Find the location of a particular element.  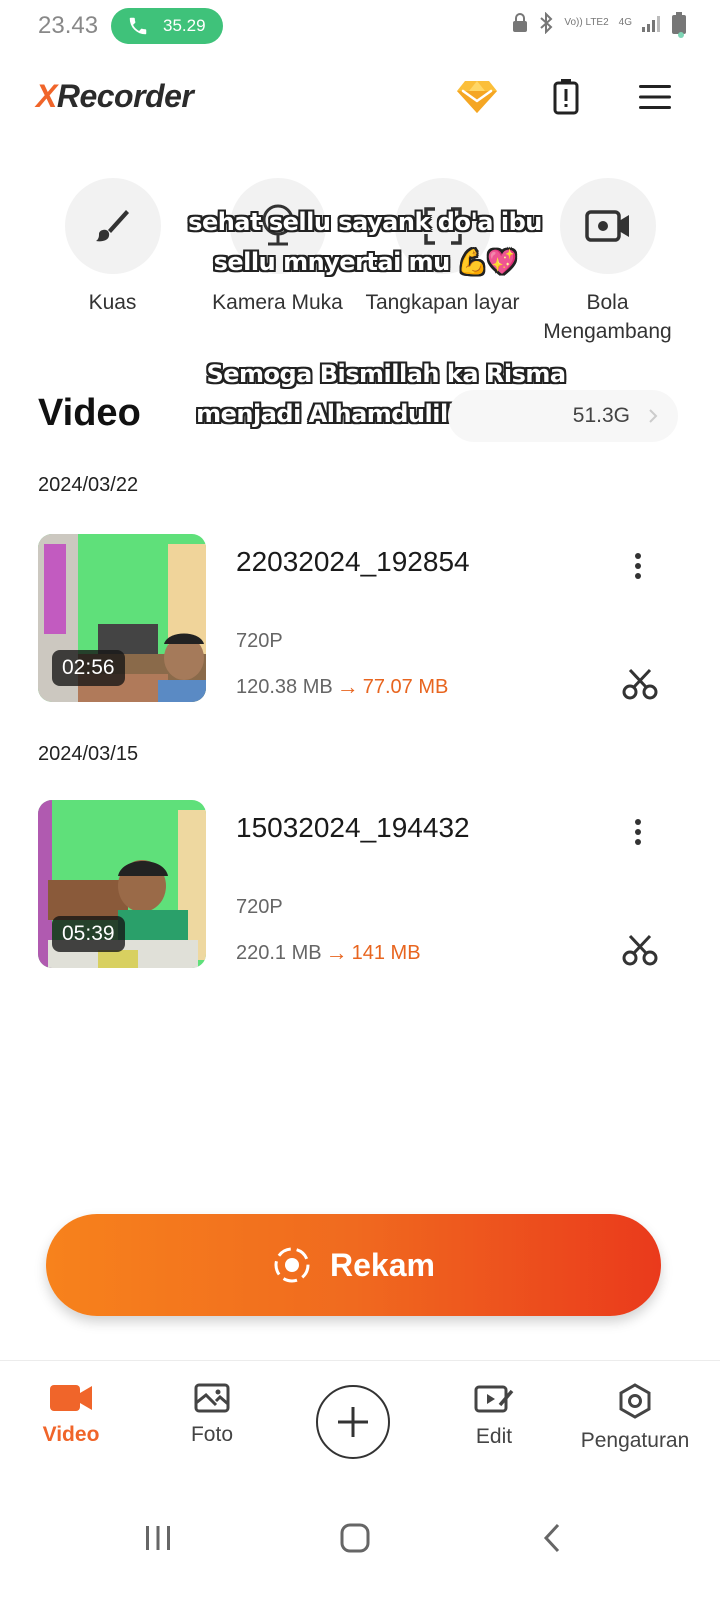

hamburger-menu-icon is located at coordinates (655, 97).